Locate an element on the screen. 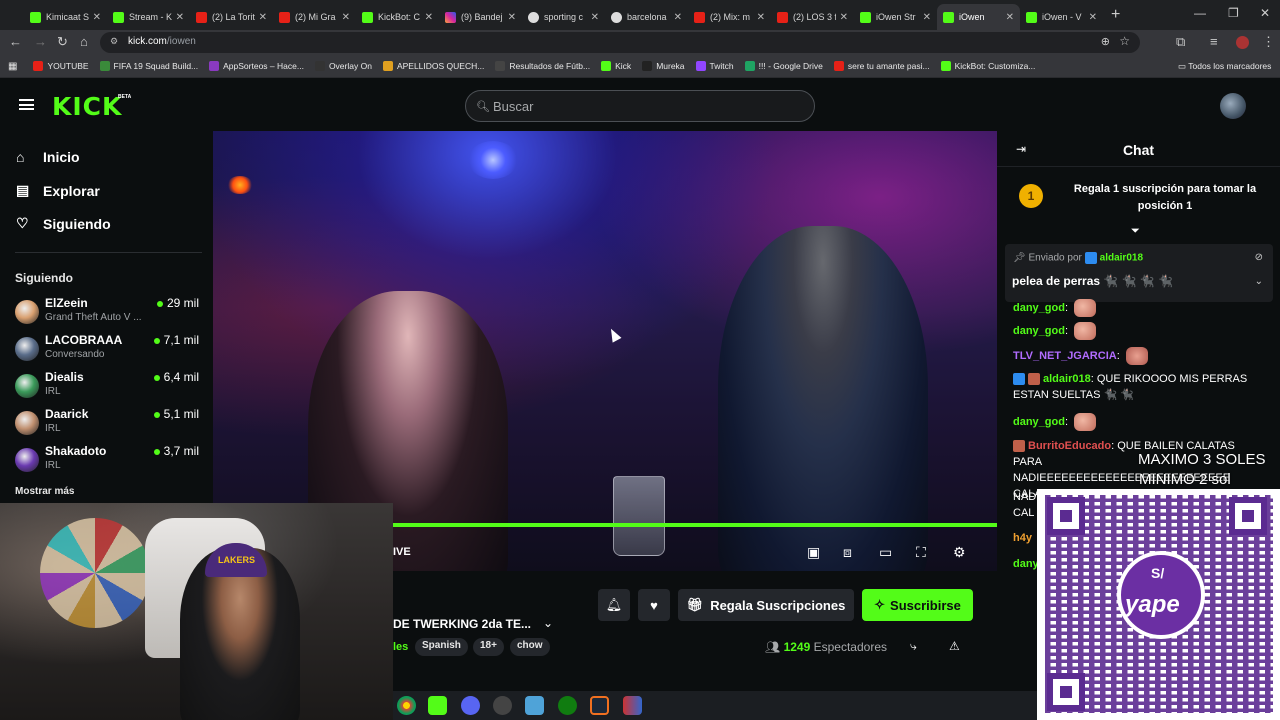 This screenshot has width=1280, height=720. chat-username: BurritoEducado is located at coordinates (1069, 446).